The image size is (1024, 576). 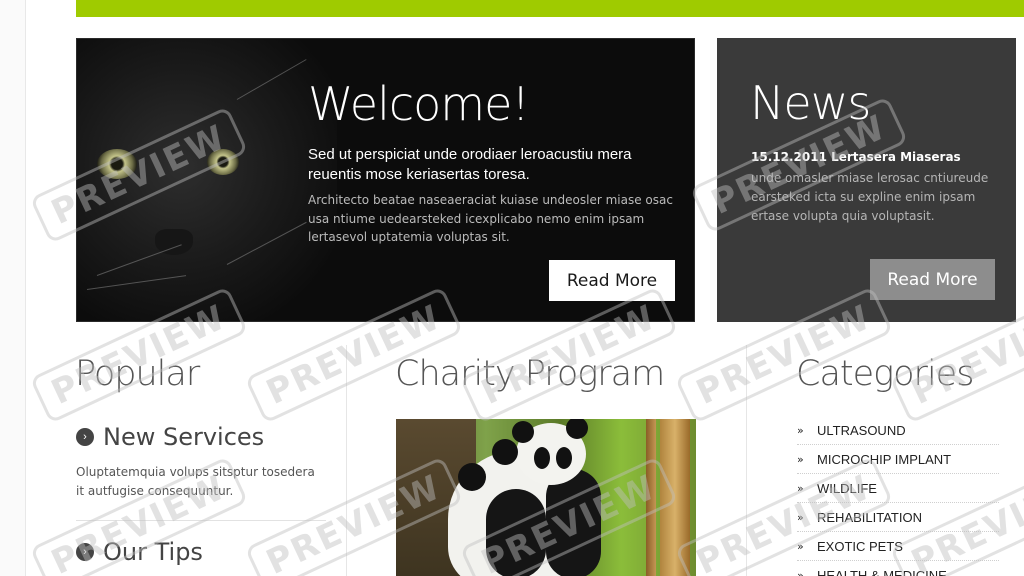 I want to click on category-item: » ULTRASOUND, so click(x=898, y=430).